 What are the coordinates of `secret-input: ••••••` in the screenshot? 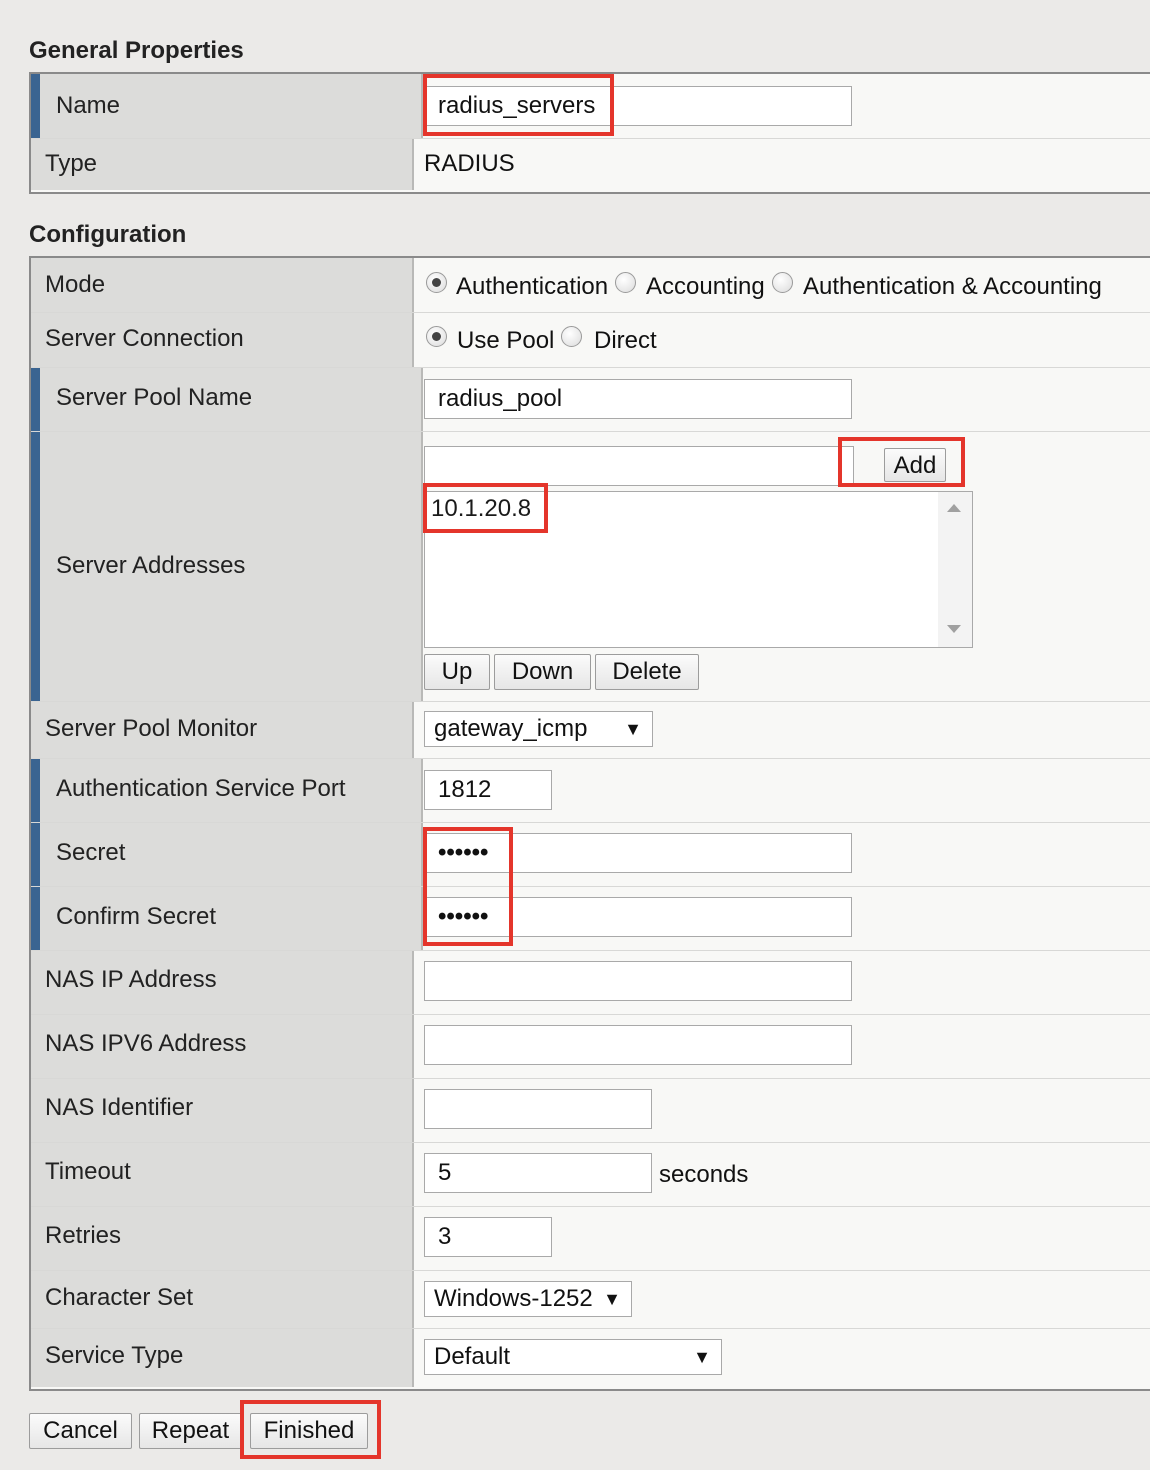 It's located at (638, 853).